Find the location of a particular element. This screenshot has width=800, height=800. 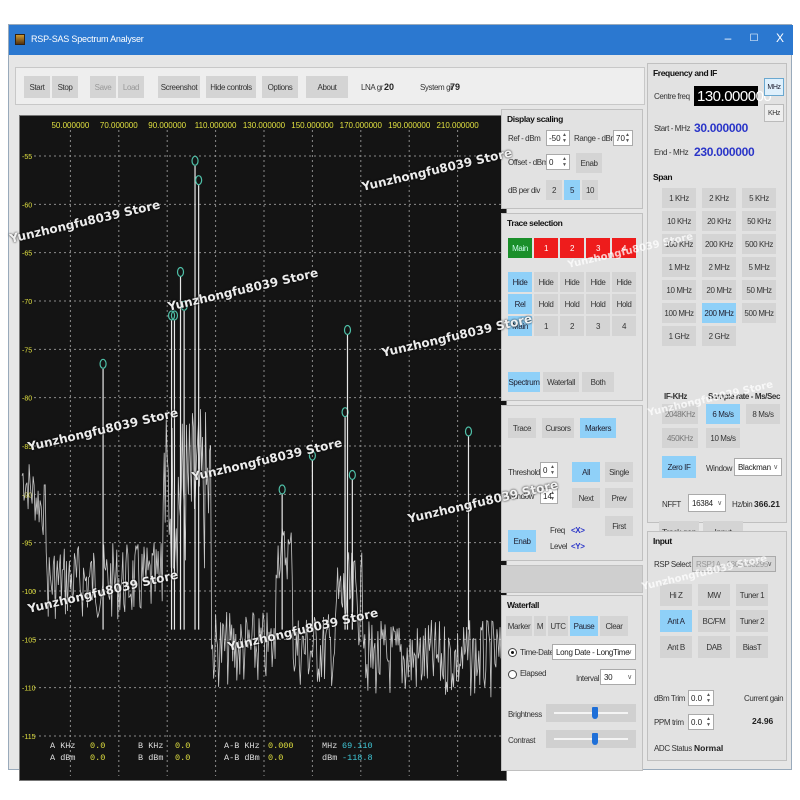

about-button: About is located at coordinates (327, 87).